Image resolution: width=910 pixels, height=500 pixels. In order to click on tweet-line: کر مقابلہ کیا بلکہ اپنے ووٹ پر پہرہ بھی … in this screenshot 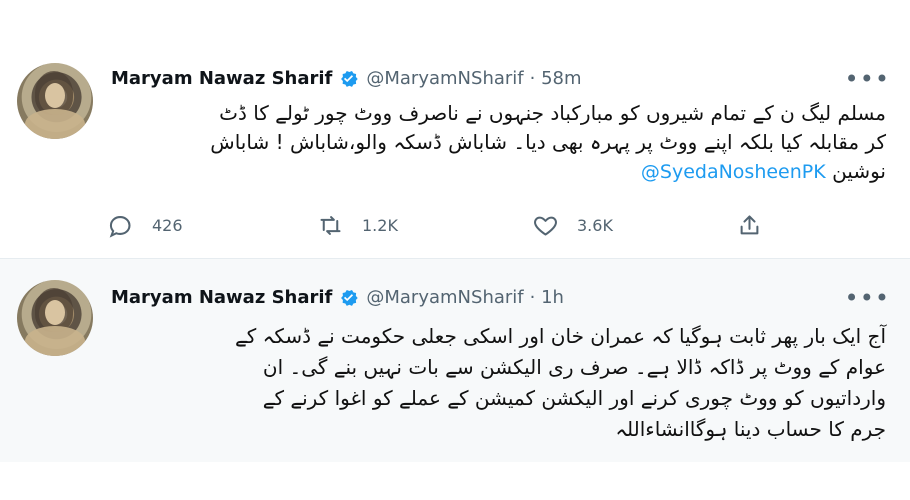, I will do `click(548, 142)`.